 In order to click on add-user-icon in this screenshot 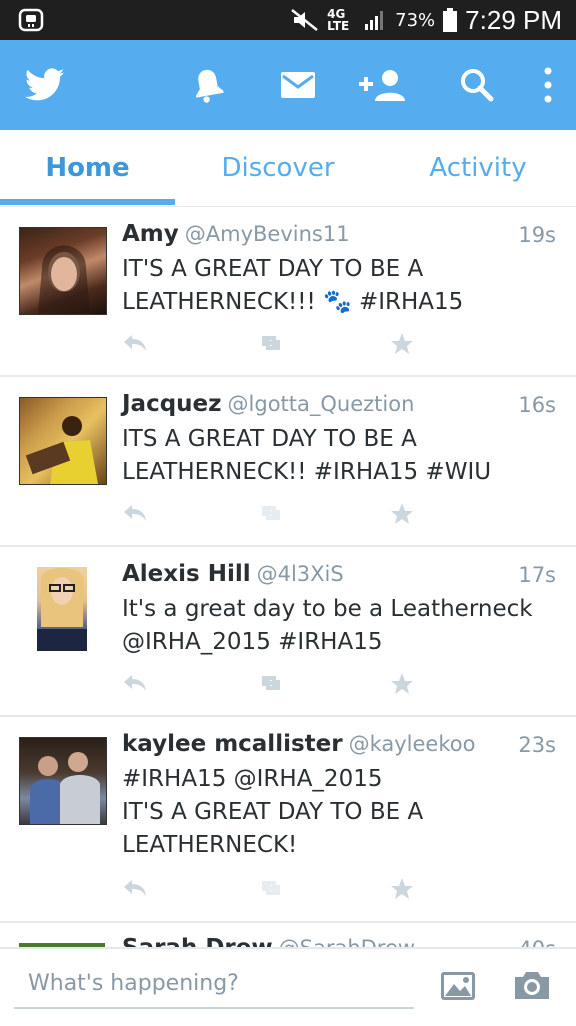, I will do `click(382, 85)`.